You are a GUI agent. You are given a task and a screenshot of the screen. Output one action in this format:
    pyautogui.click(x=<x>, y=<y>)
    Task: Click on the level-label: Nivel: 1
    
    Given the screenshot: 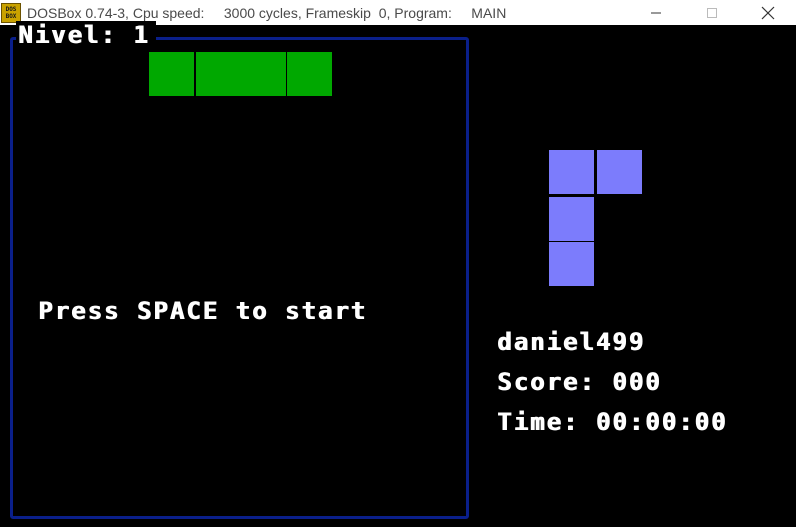 What is the action you would take?
    pyautogui.click(x=86, y=35)
    